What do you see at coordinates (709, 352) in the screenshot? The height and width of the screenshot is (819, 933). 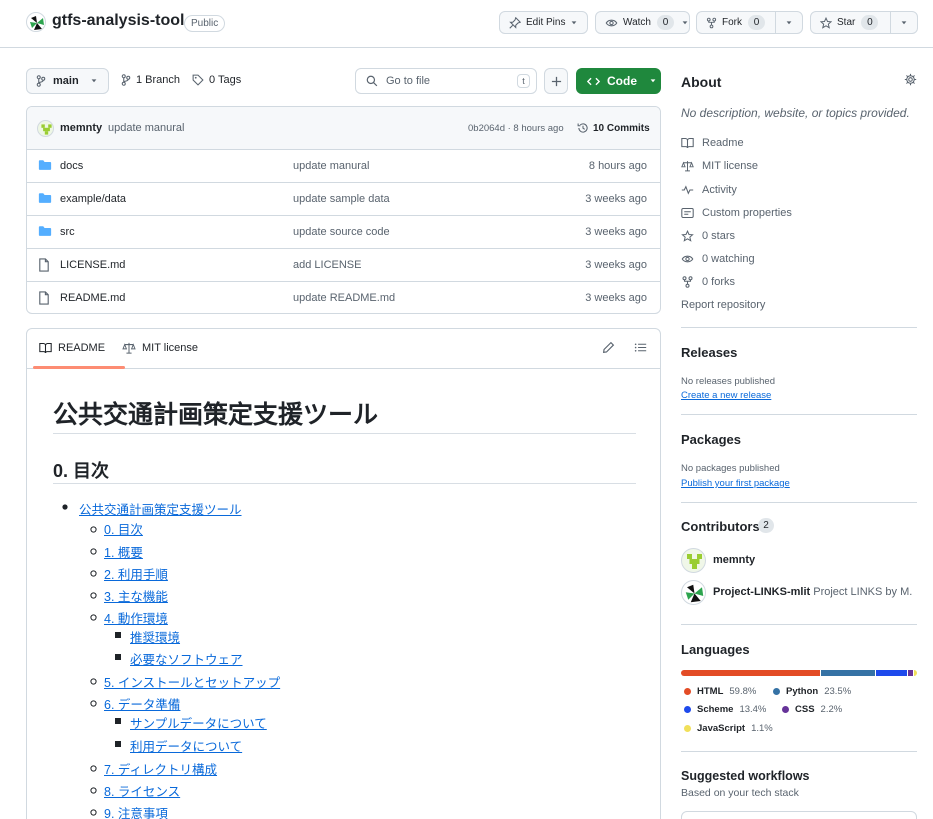 I see `releases-heading: Releases` at bounding box center [709, 352].